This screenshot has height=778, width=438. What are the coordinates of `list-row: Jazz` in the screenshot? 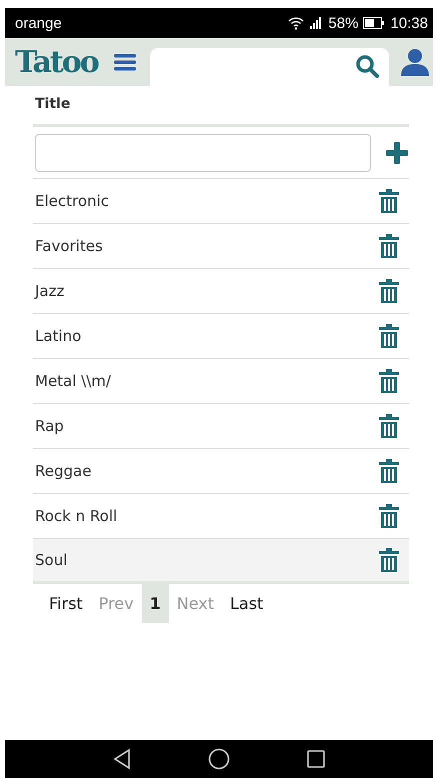 It's located at (221, 291).